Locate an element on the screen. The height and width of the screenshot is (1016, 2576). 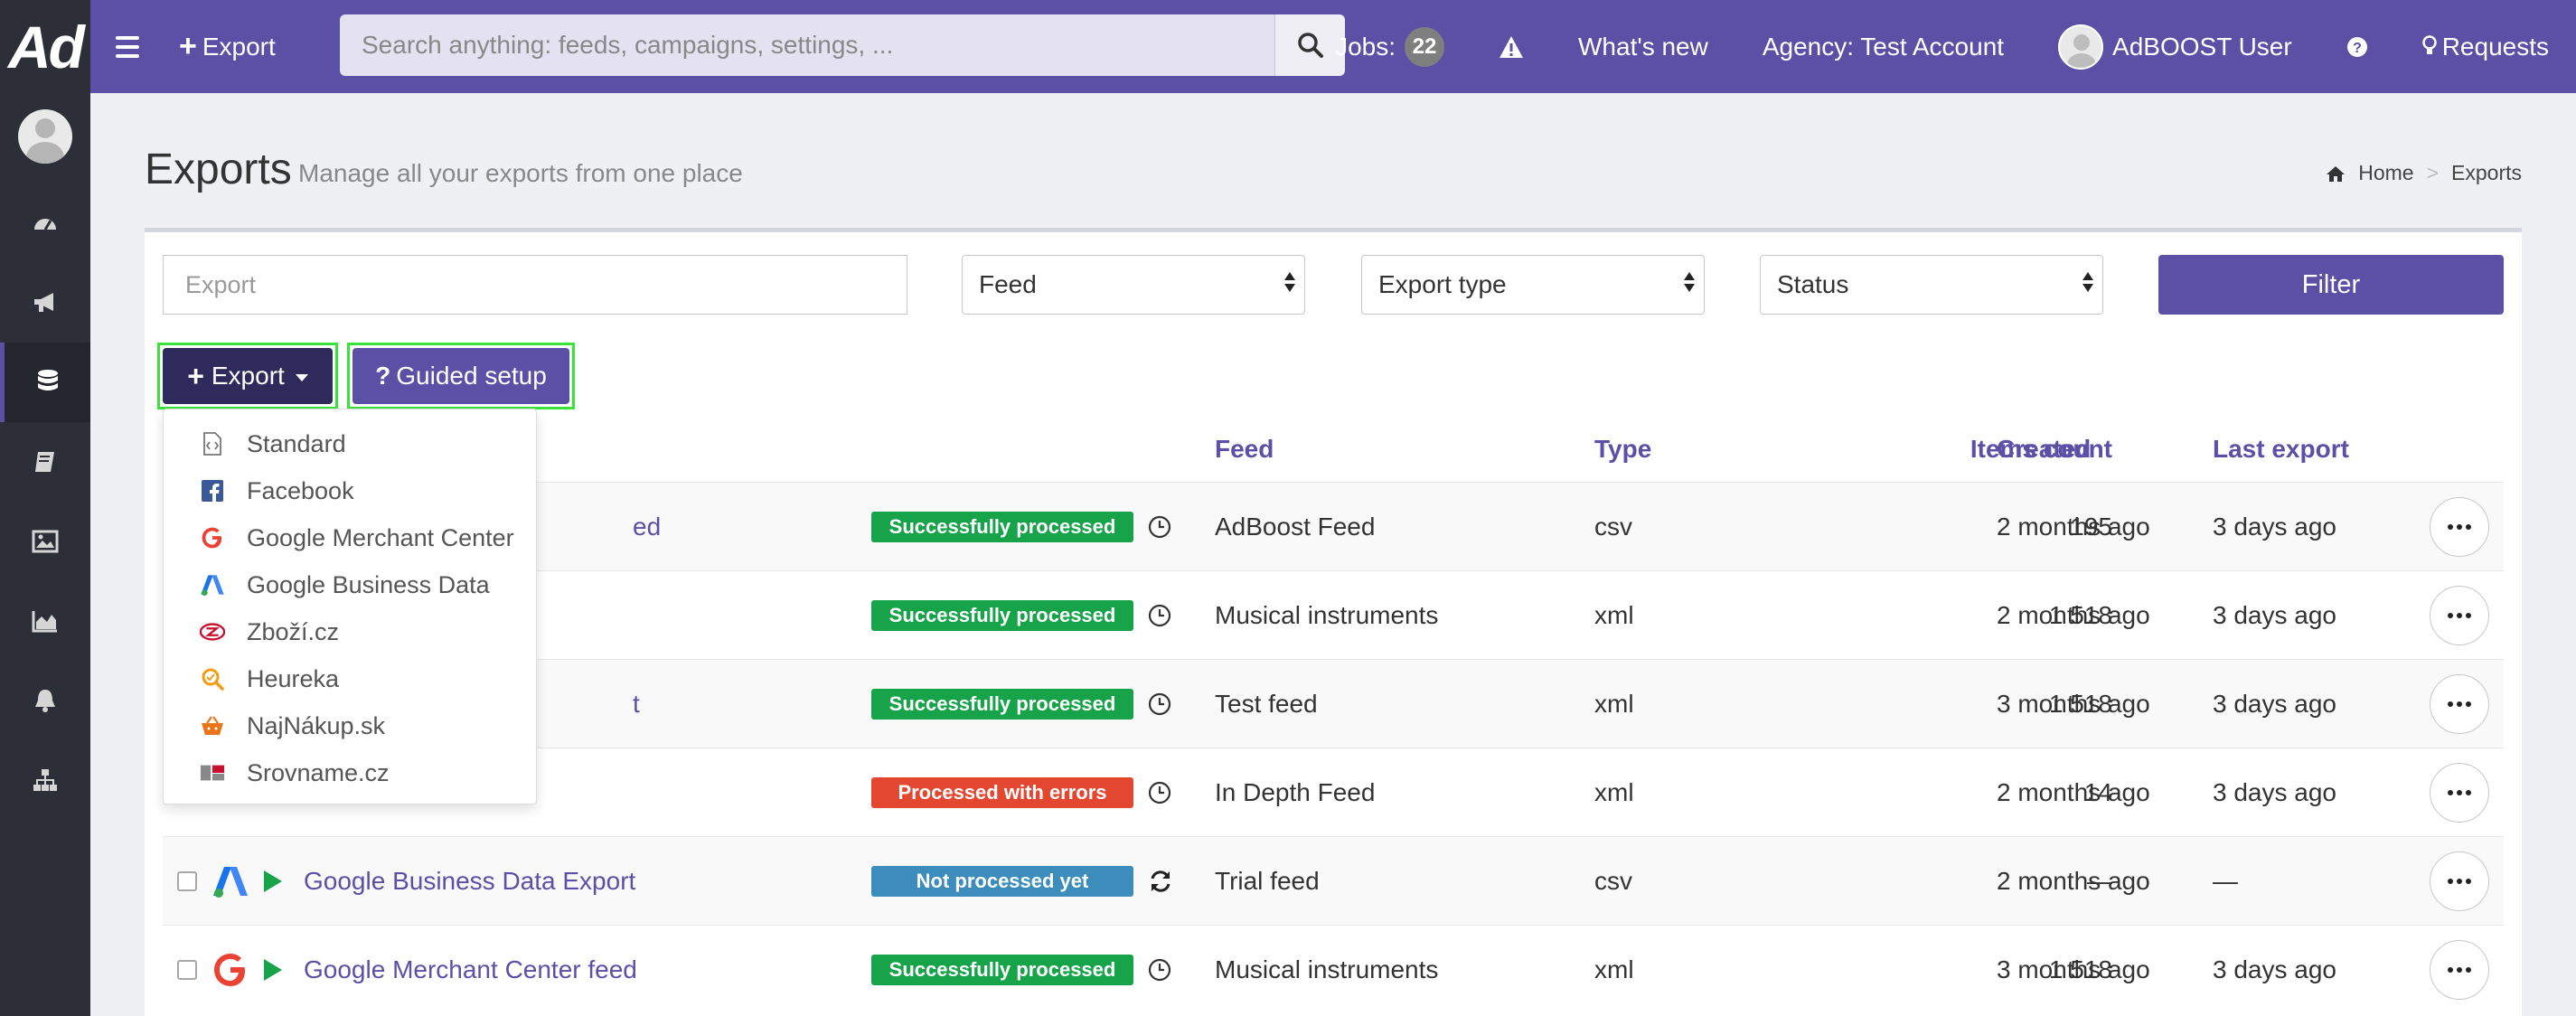
sidebar-avatar is located at coordinates (45, 136).